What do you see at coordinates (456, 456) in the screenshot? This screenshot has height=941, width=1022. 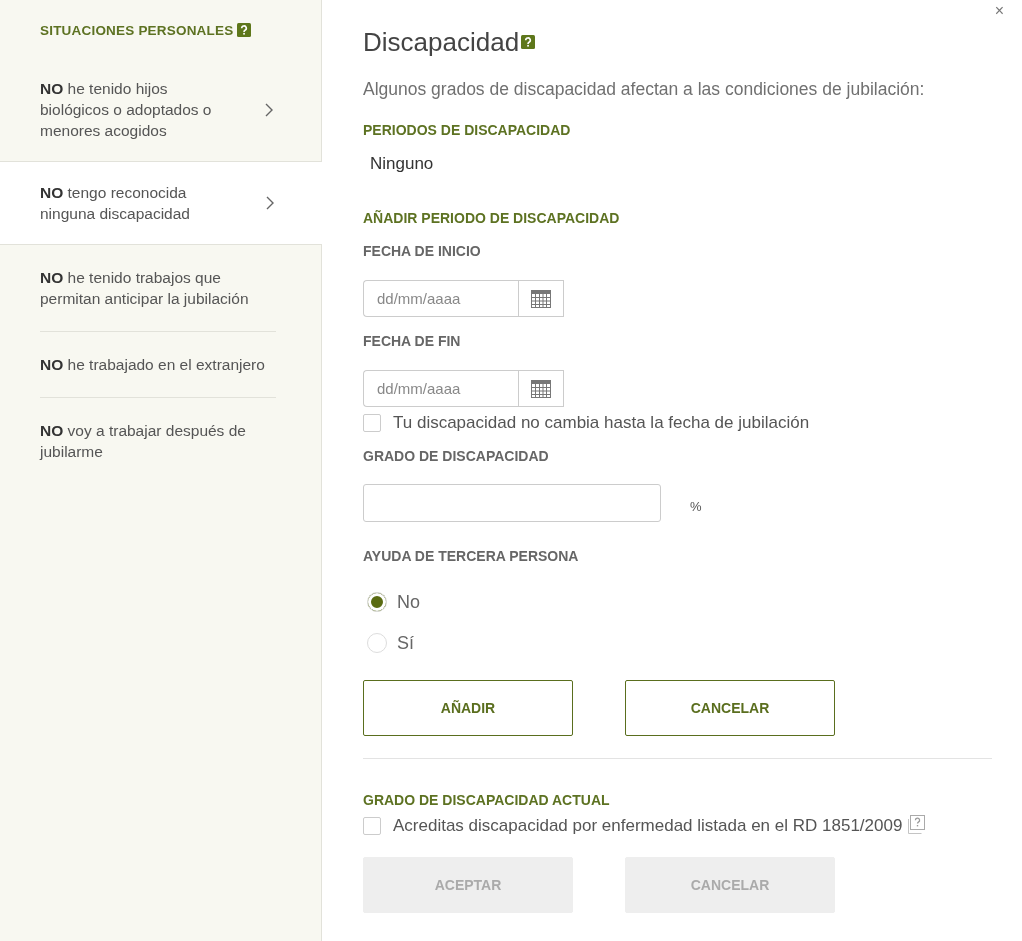 I see `field-label: GRADO DE DISCAPACIDAD` at bounding box center [456, 456].